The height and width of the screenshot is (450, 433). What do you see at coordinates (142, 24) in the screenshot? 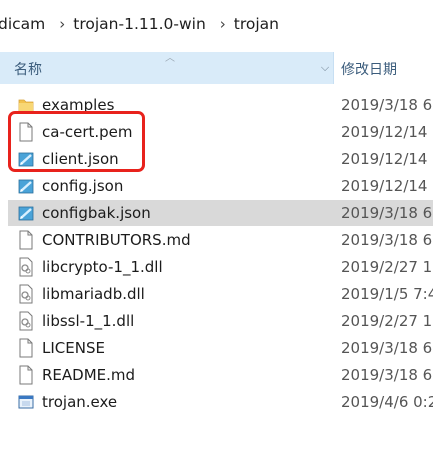
I see `breadcrumb-item: trojan-1.11.0-win` at bounding box center [142, 24].